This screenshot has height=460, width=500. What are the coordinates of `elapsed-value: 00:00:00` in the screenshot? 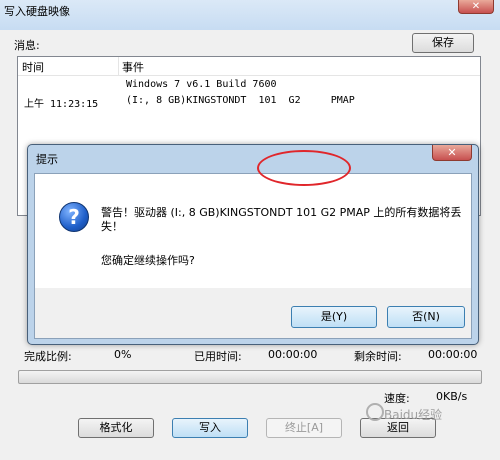 It's located at (293, 354).